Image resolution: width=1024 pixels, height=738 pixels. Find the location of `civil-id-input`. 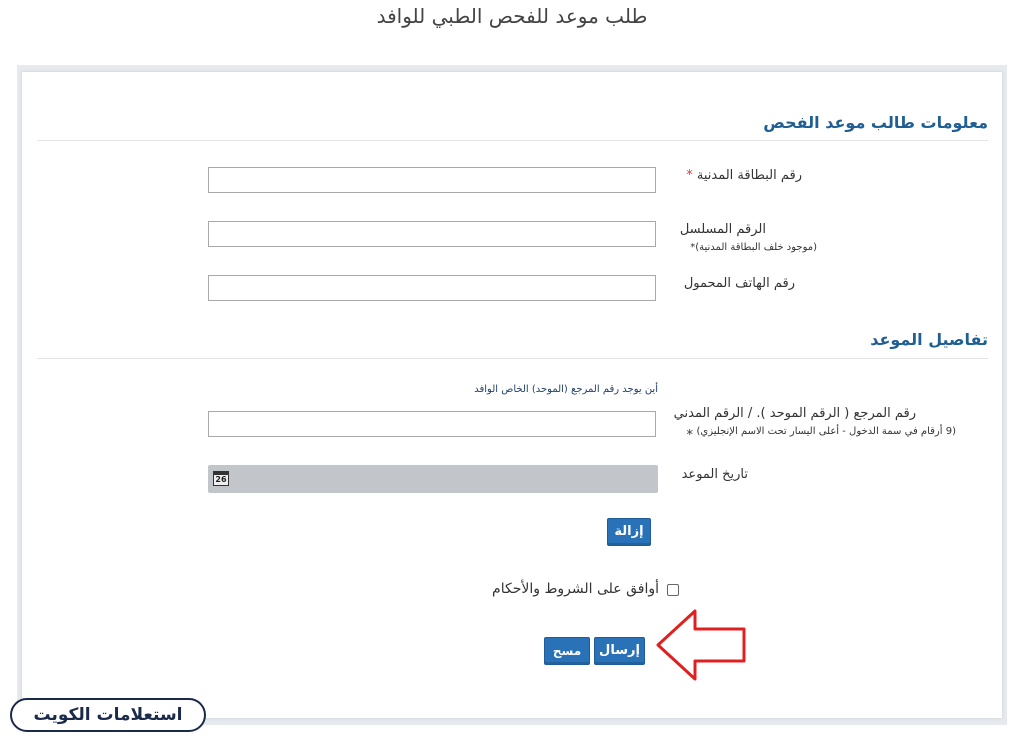

civil-id-input is located at coordinates (432, 180).